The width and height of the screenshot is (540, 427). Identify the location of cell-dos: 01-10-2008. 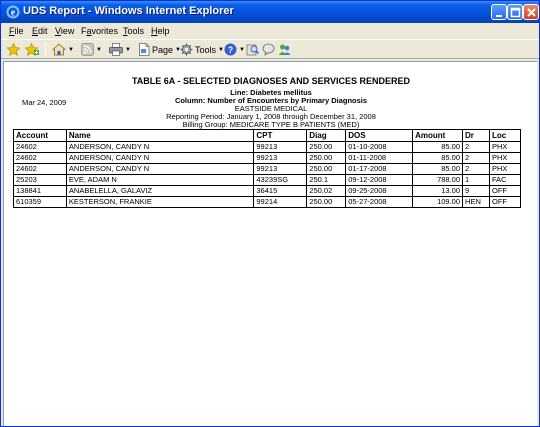
(379, 147).